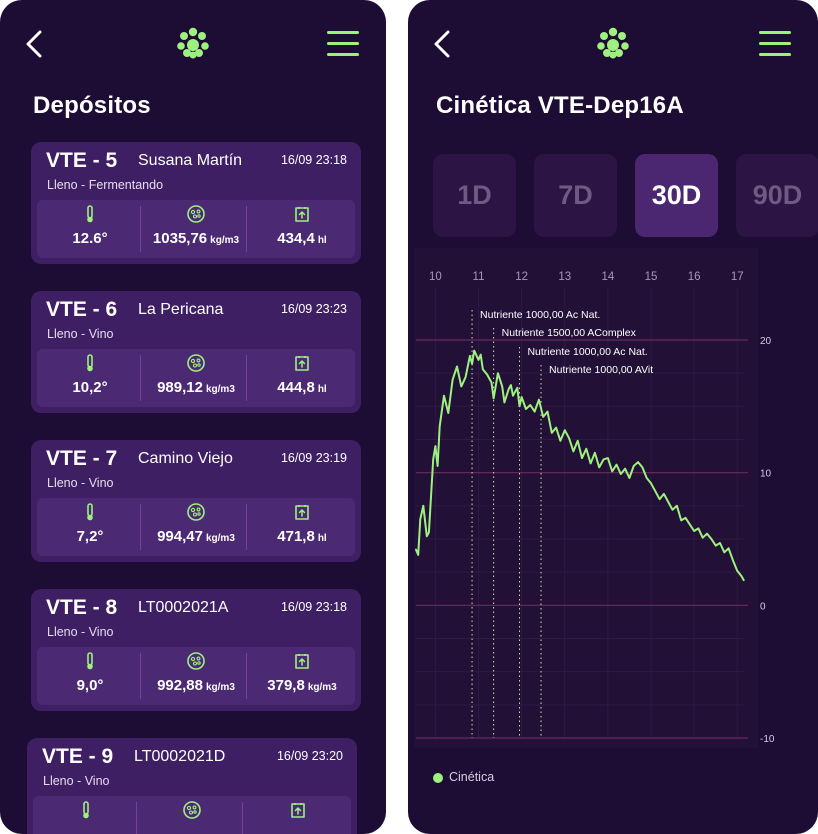 The height and width of the screenshot is (834, 818). I want to click on density-metric, so click(192, 815).